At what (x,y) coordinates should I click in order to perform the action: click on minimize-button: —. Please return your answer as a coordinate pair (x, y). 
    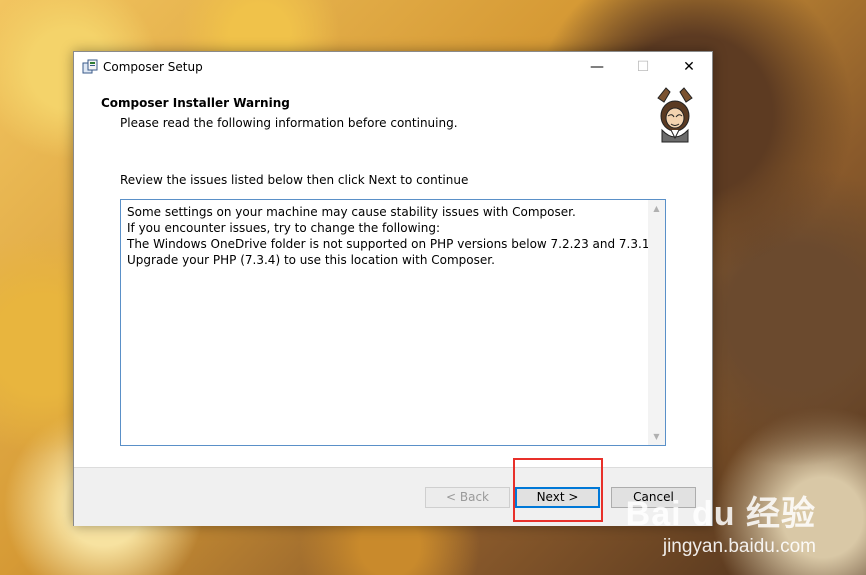
    Looking at the image, I should click on (597, 67).